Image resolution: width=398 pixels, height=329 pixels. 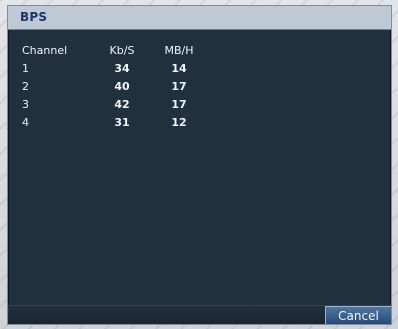 I want to click on kbs-cell: 34, so click(x=122, y=68).